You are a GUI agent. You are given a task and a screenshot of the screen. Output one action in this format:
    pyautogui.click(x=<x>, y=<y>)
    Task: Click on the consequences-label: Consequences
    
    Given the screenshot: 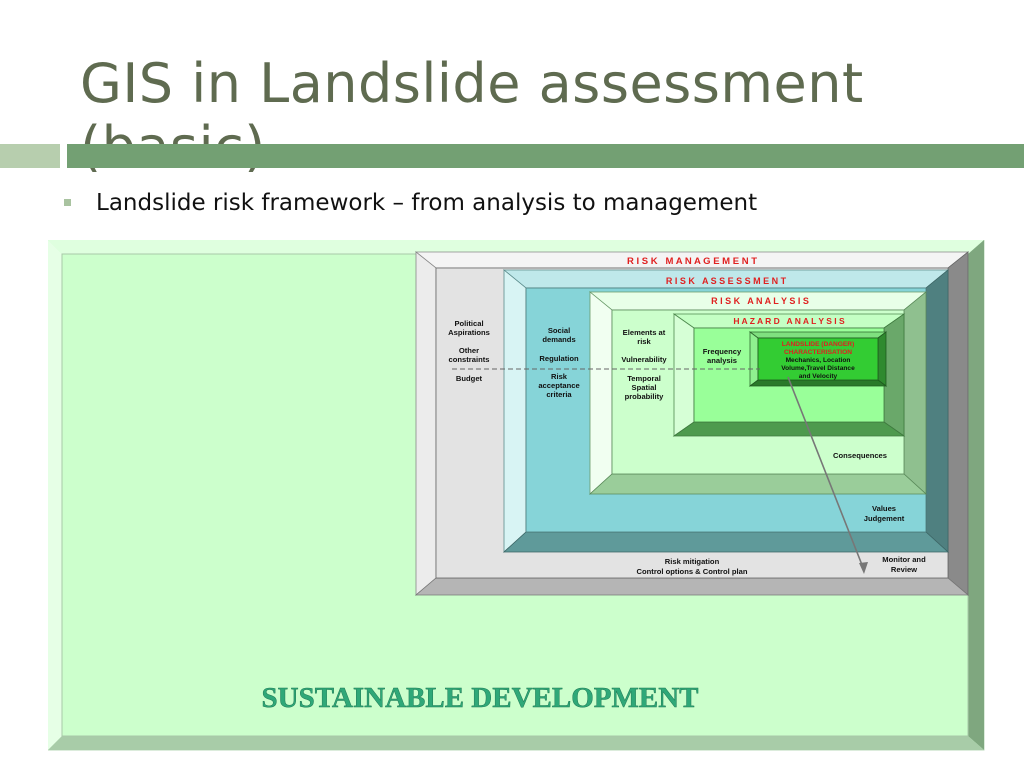 What is the action you would take?
    pyautogui.click(x=860, y=455)
    